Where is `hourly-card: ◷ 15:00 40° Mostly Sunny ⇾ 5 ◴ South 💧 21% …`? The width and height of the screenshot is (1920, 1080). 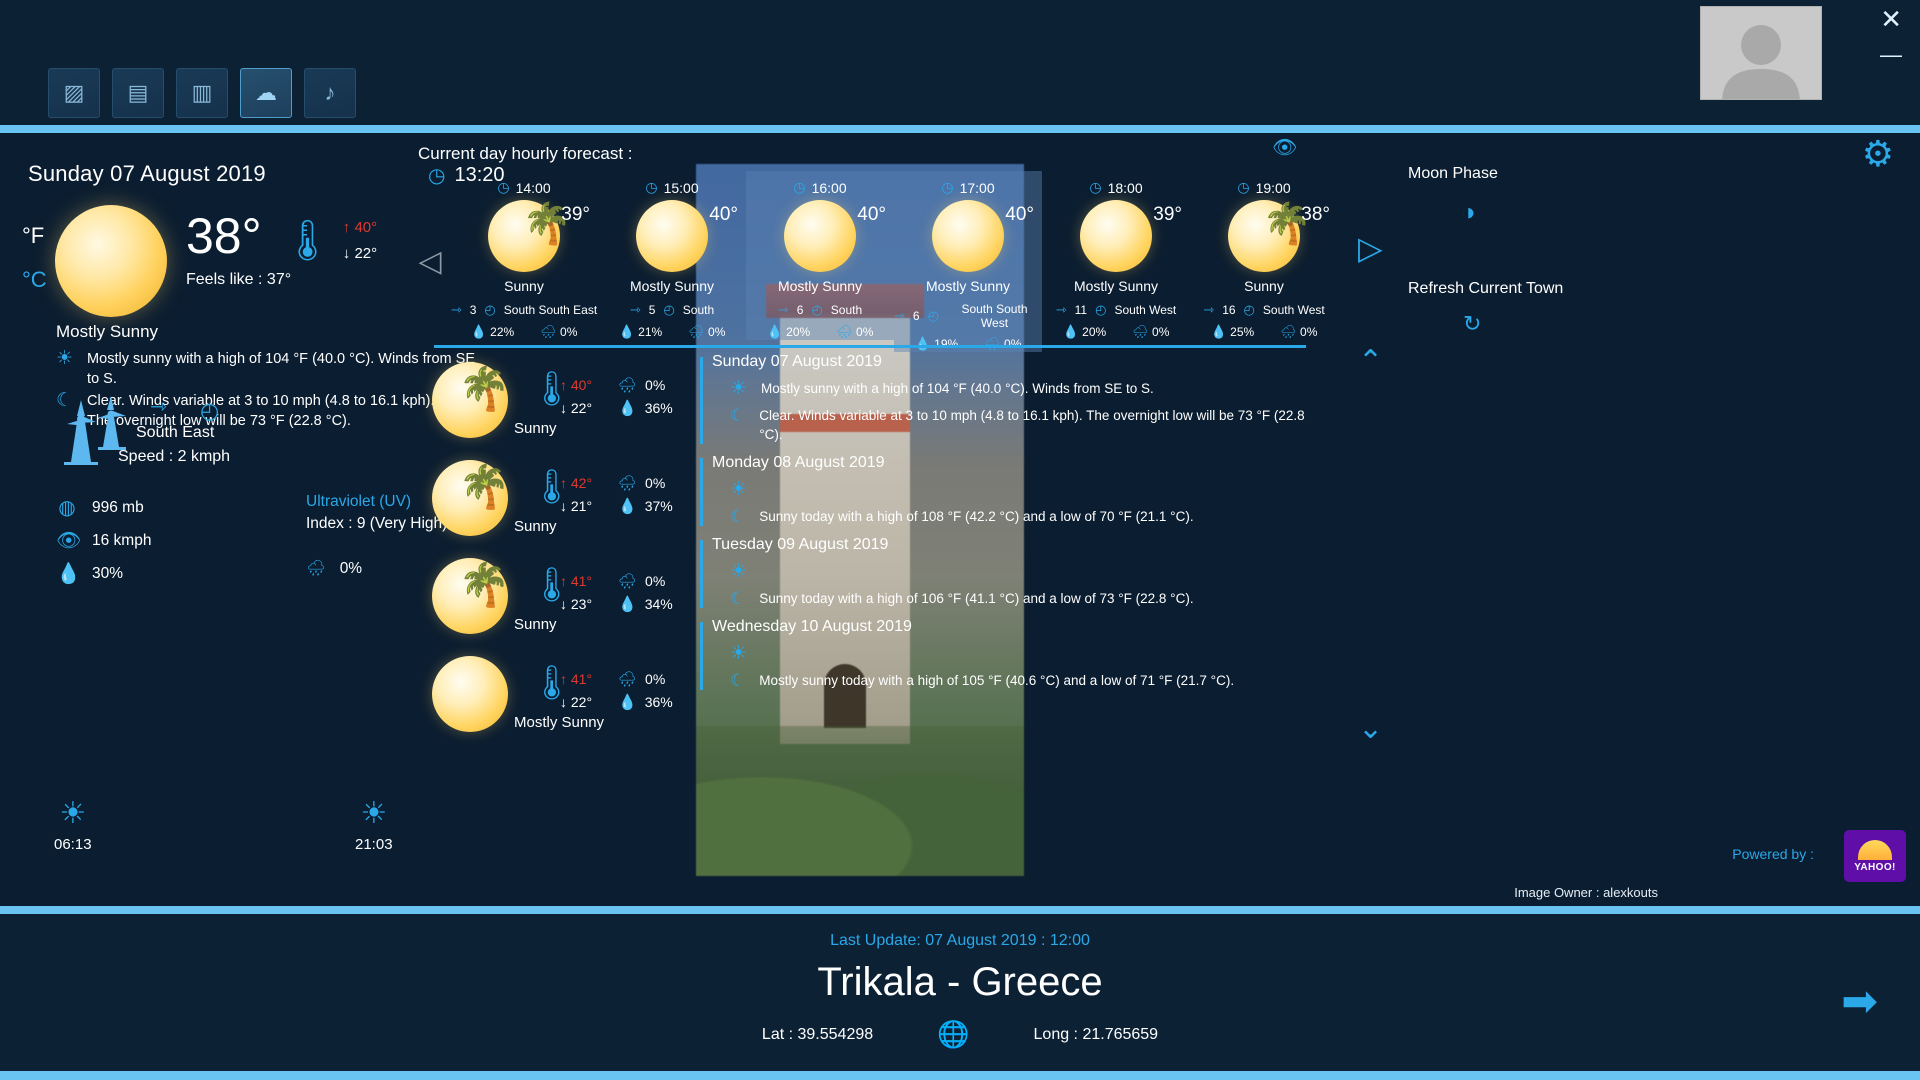
hourly-card: ◷ 15:00 40° Mostly Sunny ⇾ 5 ◴ South 💧 21% … is located at coordinates (672, 255).